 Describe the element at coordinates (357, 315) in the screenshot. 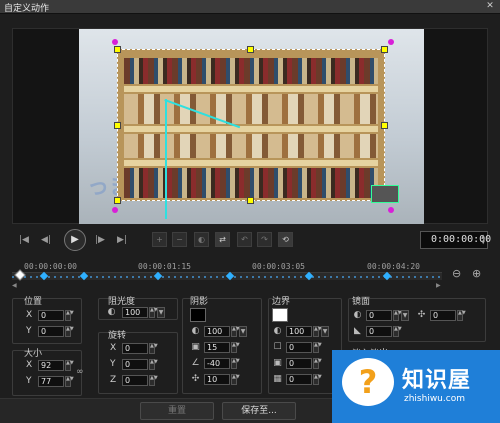

I see `mirror-opacity-icon: ◐` at that location.